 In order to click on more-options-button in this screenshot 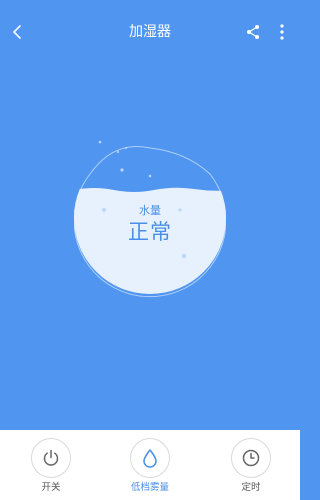, I will do `click(282, 32)`.